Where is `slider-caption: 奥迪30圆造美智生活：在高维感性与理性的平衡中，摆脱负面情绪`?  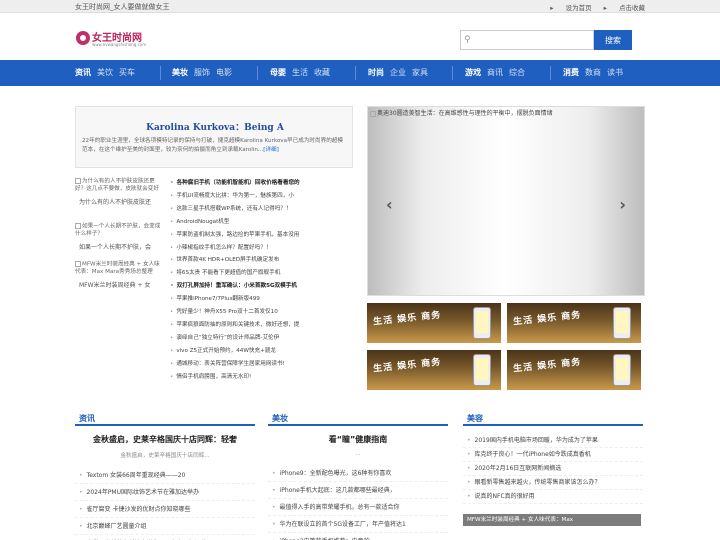
slider-caption: 奥迪30圆造美智生活：在高维感性与理性的平衡中，摆脱负面情绪 is located at coordinates (507, 112).